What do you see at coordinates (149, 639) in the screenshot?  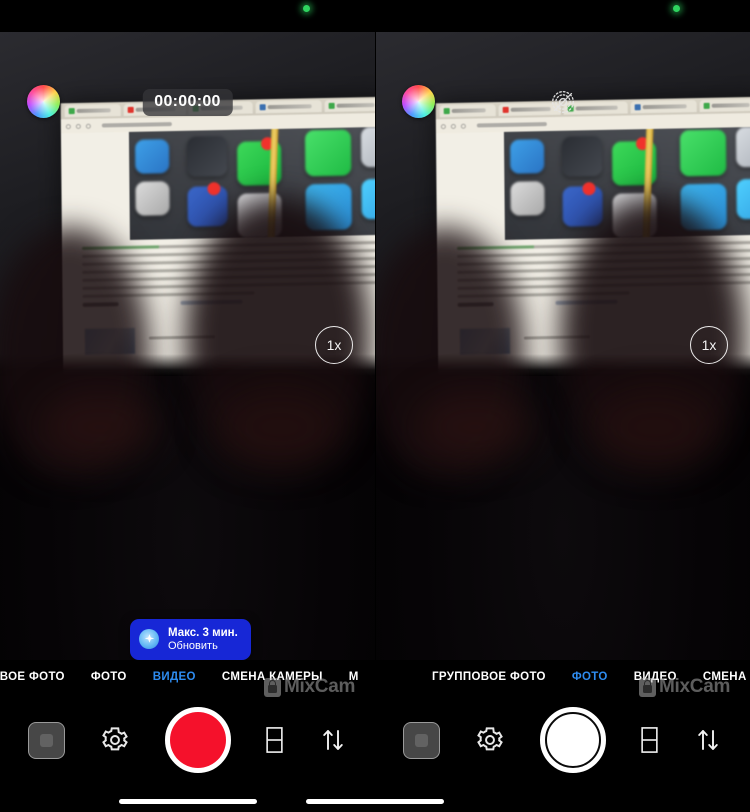 I see `sparkle-icon` at bounding box center [149, 639].